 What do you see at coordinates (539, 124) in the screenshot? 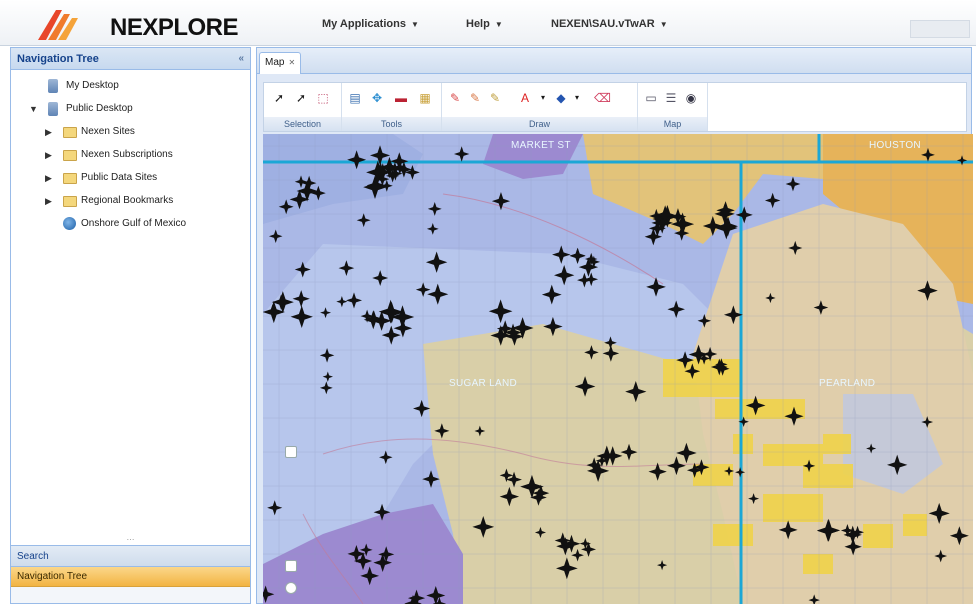
I see `toolbar-group-label: Draw` at bounding box center [539, 124].